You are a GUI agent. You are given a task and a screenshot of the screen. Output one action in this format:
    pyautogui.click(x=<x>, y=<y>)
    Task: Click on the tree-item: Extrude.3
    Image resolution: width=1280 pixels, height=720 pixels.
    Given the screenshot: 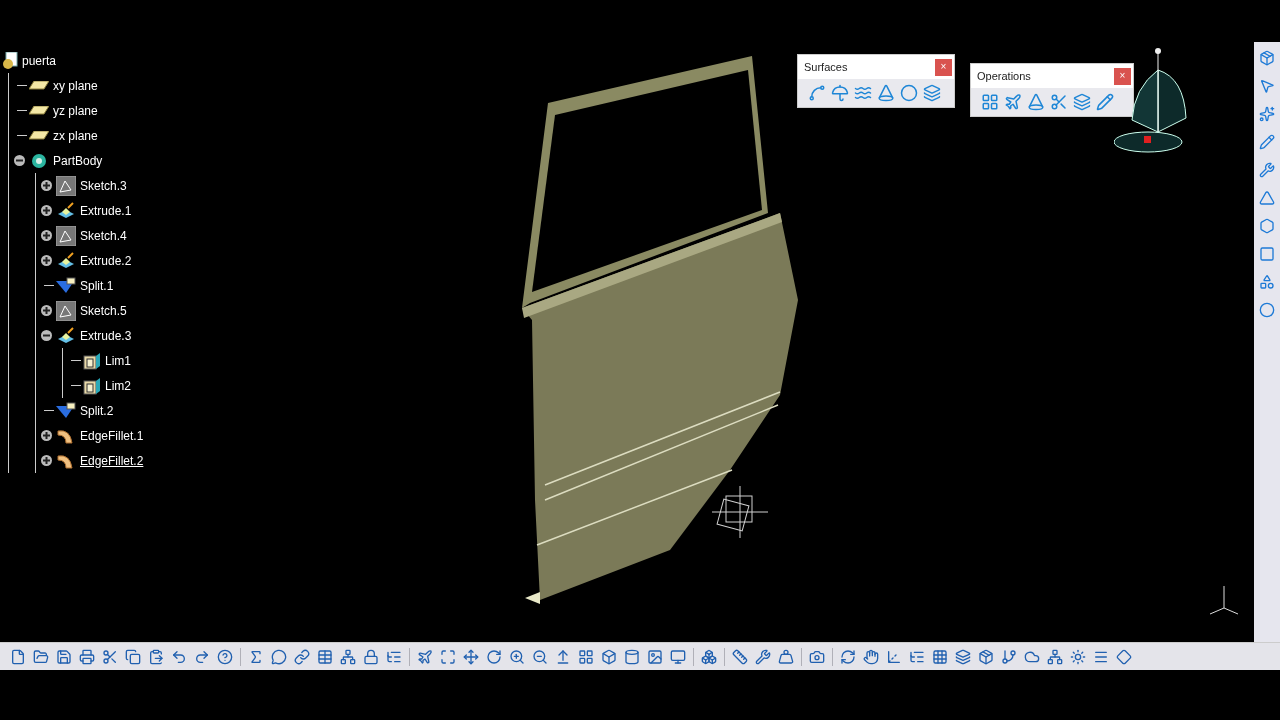 What is the action you would take?
    pyautogui.click(x=106, y=335)
    